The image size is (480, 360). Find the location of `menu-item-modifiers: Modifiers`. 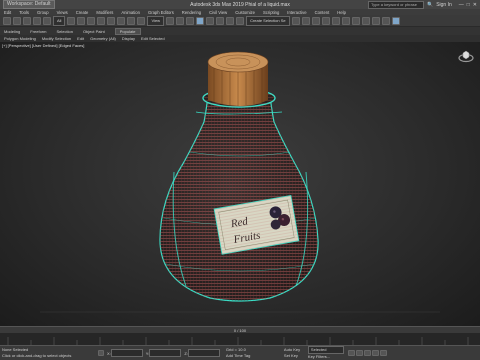

menu-item-modifiers: Modifiers is located at coordinates (104, 12).